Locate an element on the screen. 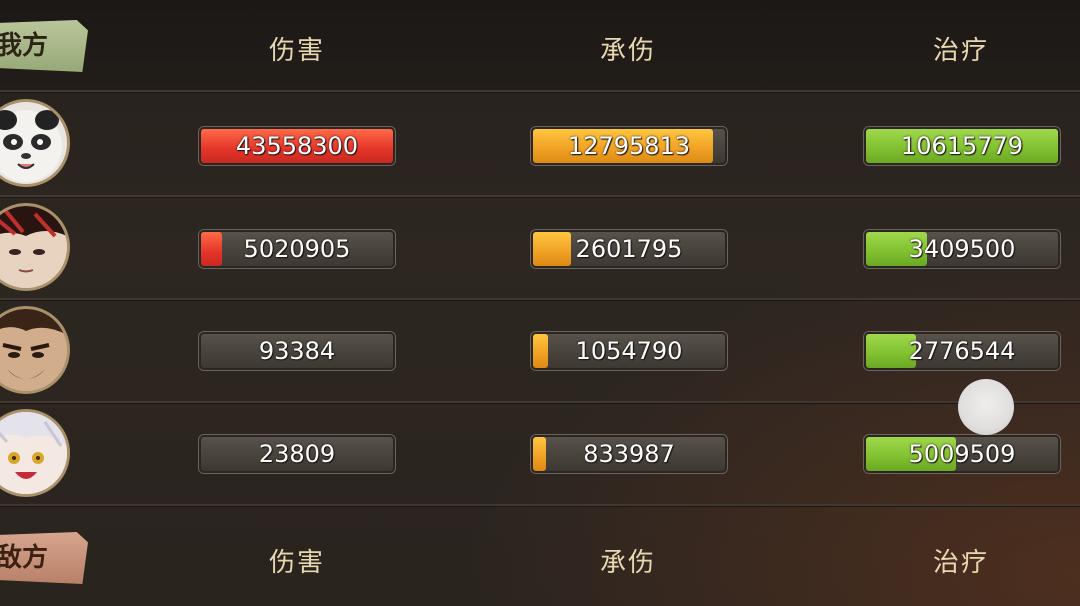 The width and height of the screenshot is (1080, 606). damage-value: 5020905 is located at coordinates (297, 249).